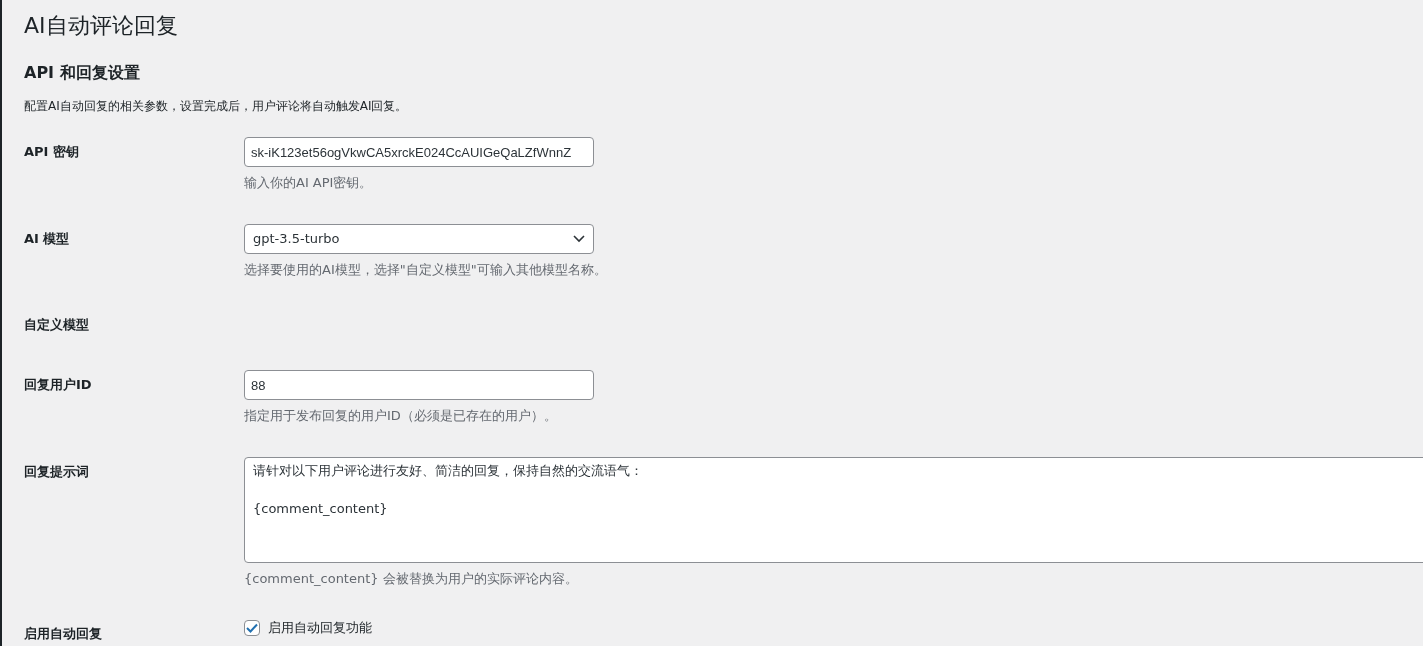 Image resolution: width=1423 pixels, height=646 pixels. Describe the element at coordinates (401, 416) in the screenshot. I see `help-text: 指定用于发布回复的用户ID（必须是已存在的用户）。` at that location.